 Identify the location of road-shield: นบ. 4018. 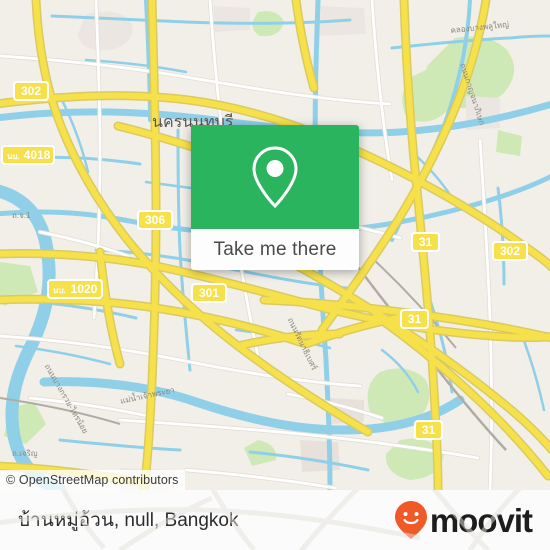
(28, 155).